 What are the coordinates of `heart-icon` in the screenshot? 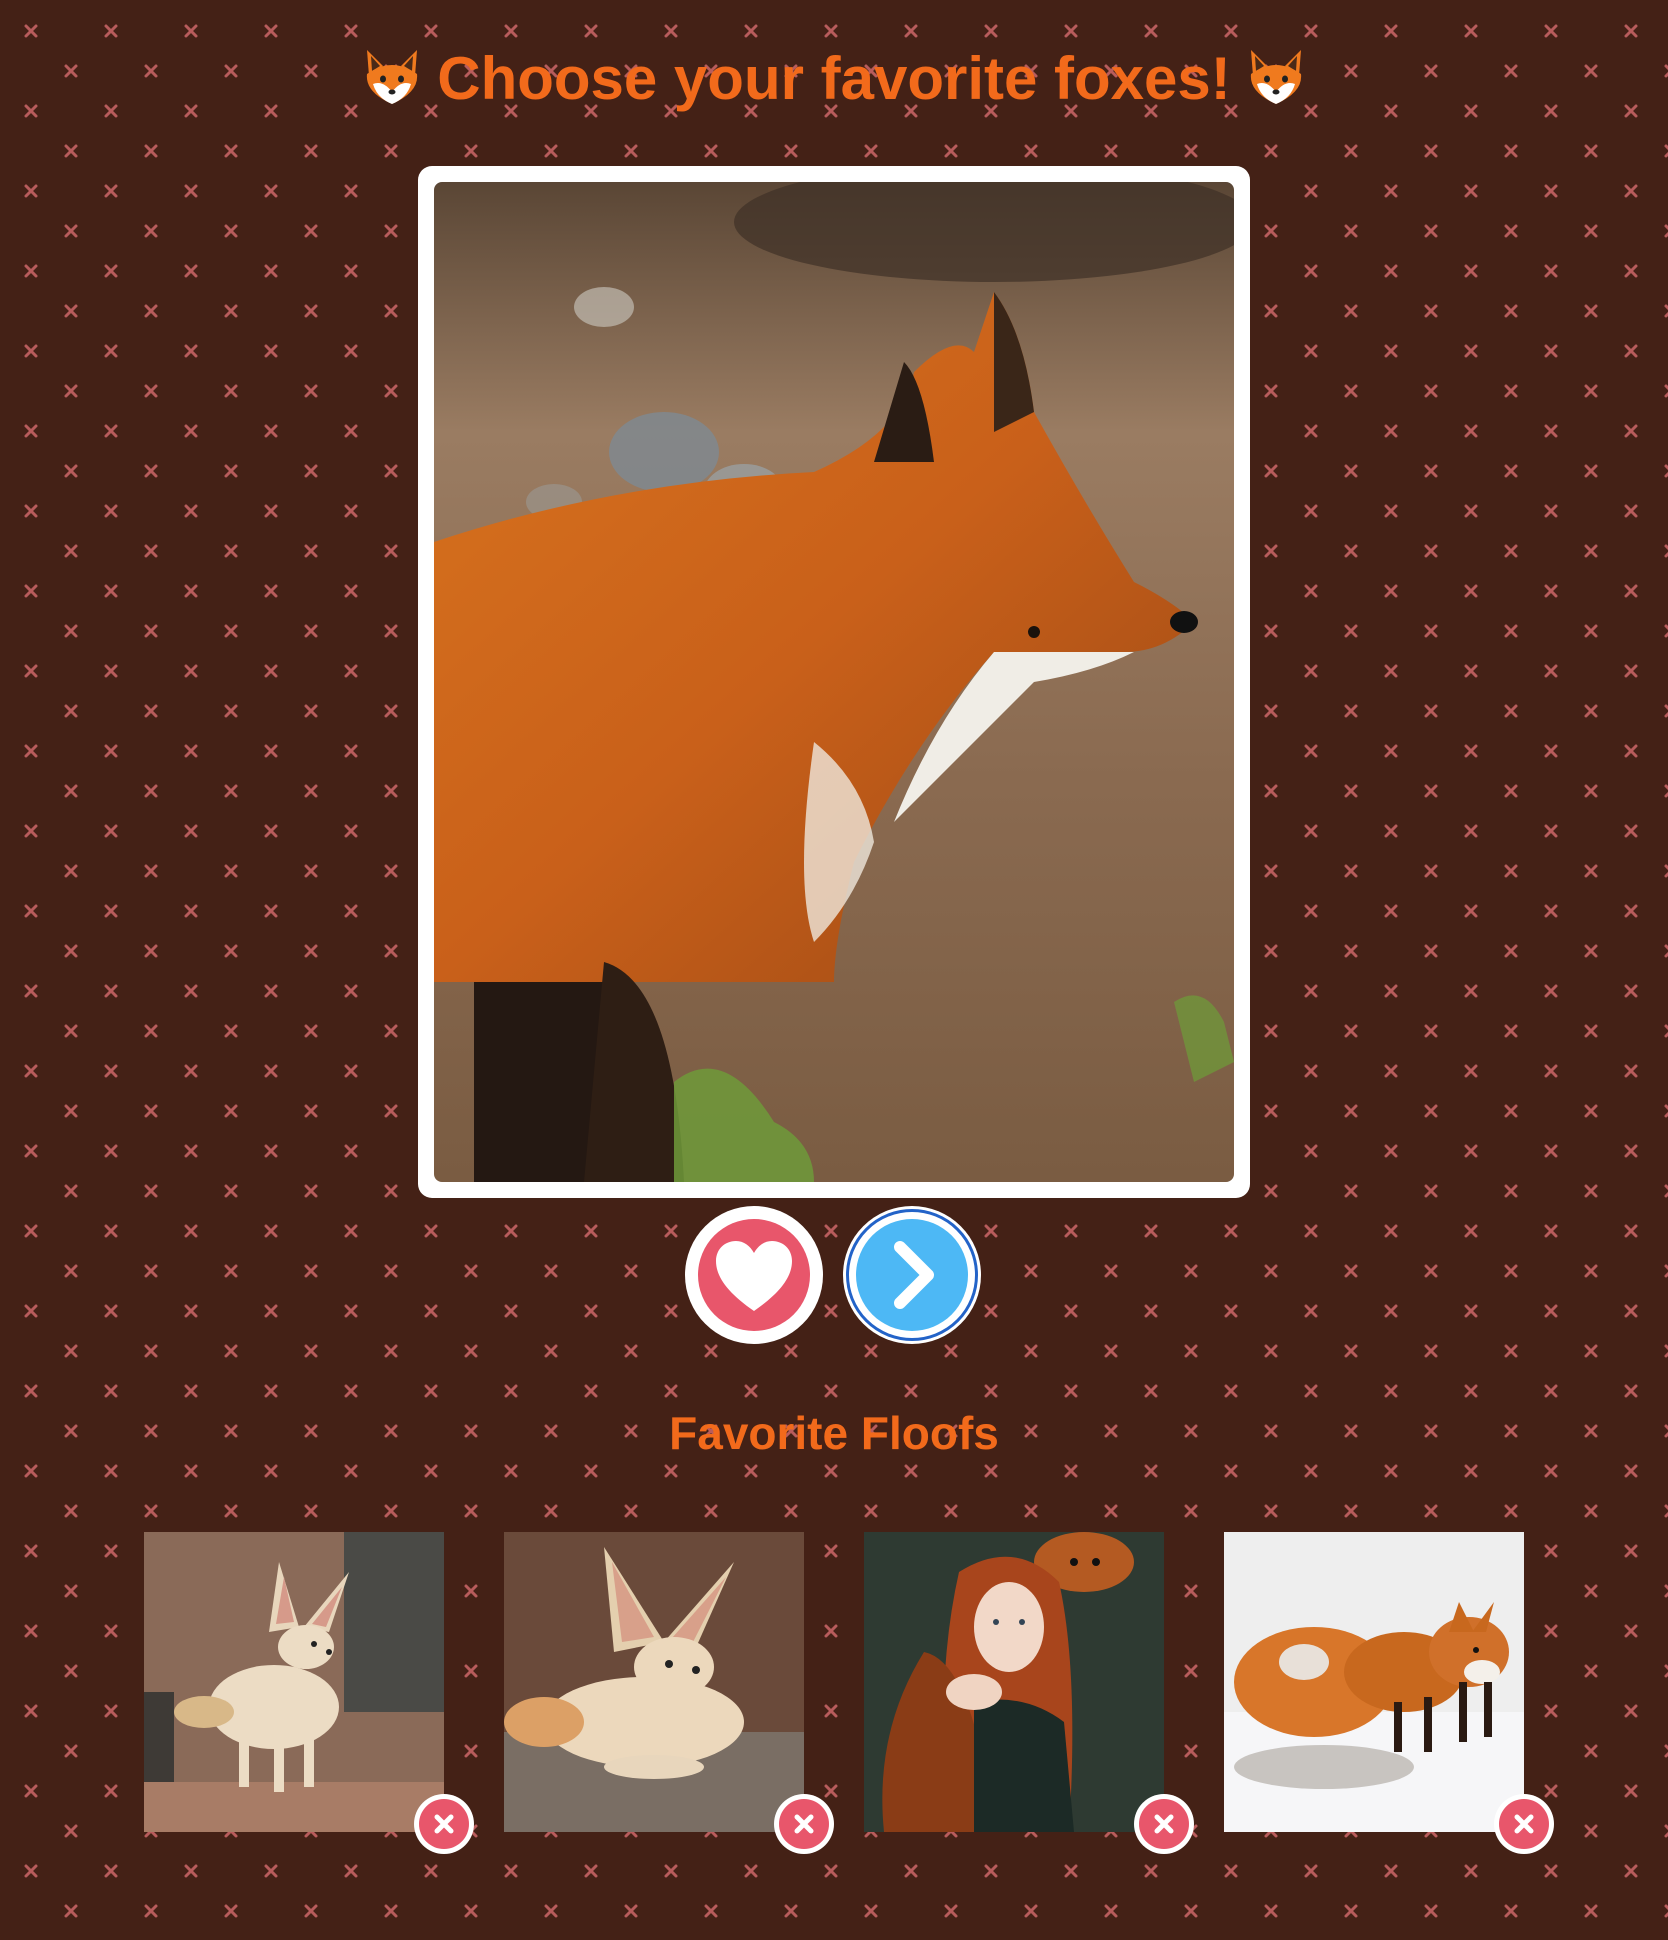 It's located at (754, 1276).